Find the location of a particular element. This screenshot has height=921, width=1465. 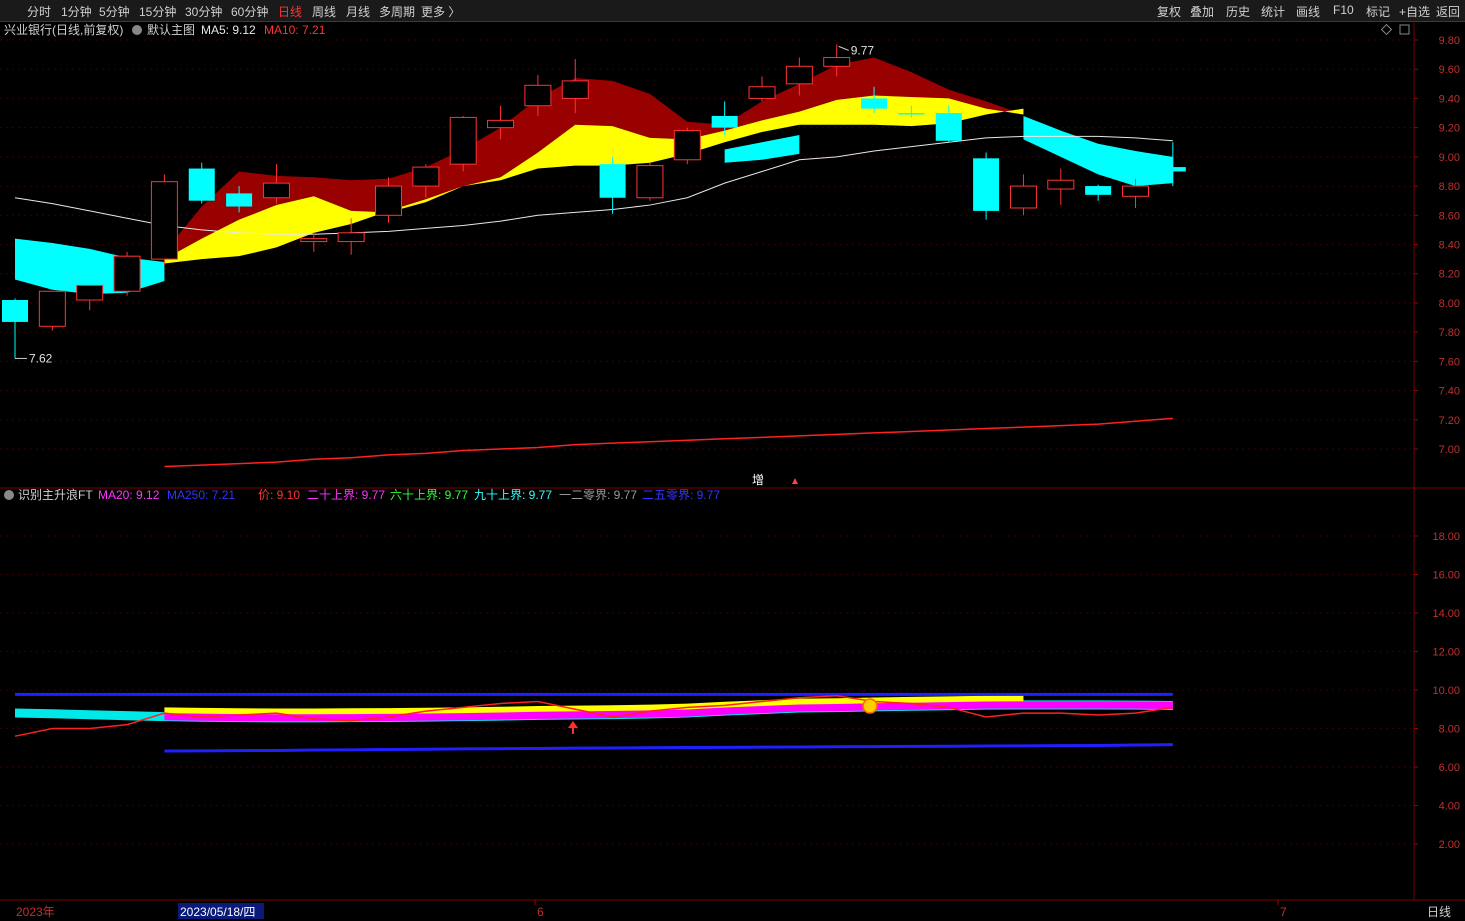

main-y-tick-label: 7.60 is located at coordinates (1449, 362).